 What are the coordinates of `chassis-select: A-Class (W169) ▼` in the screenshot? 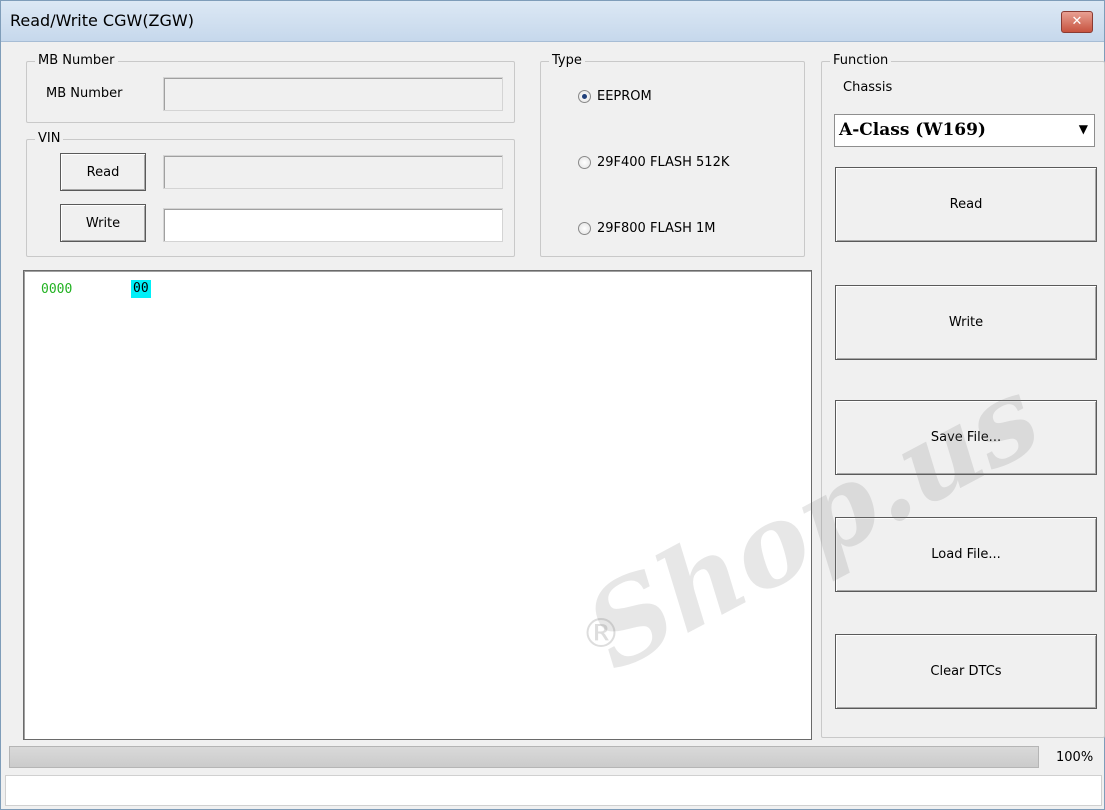 It's located at (964, 130).